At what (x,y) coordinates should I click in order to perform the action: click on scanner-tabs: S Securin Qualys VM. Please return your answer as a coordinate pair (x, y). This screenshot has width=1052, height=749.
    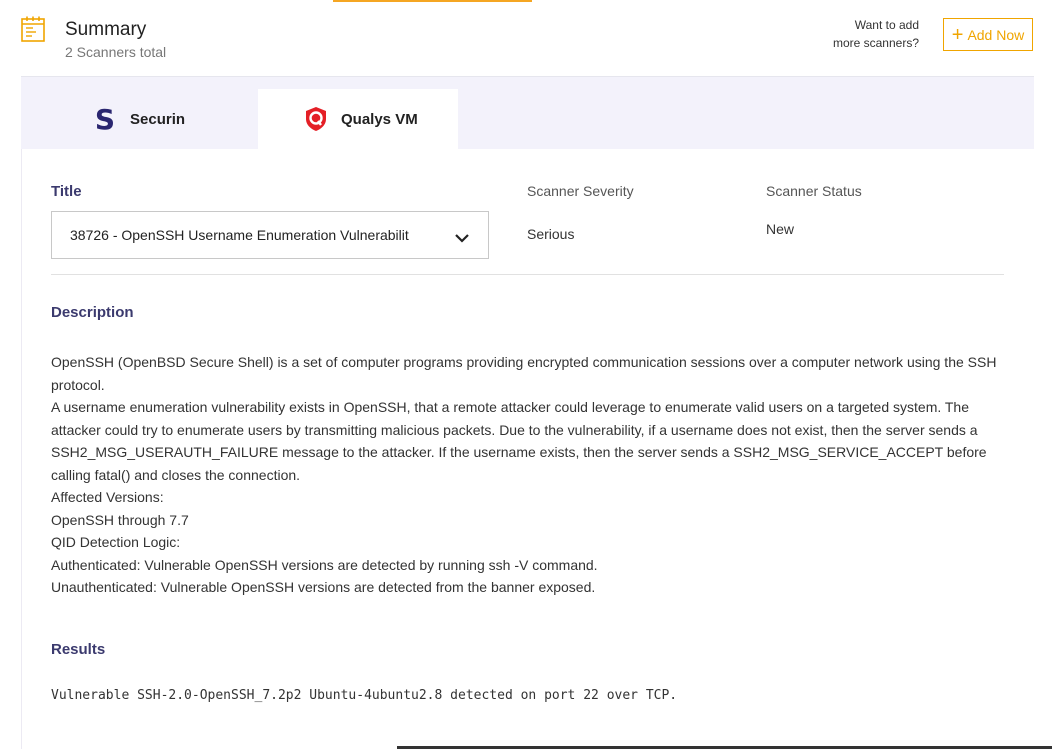
    Looking at the image, I should click on (527, 113).